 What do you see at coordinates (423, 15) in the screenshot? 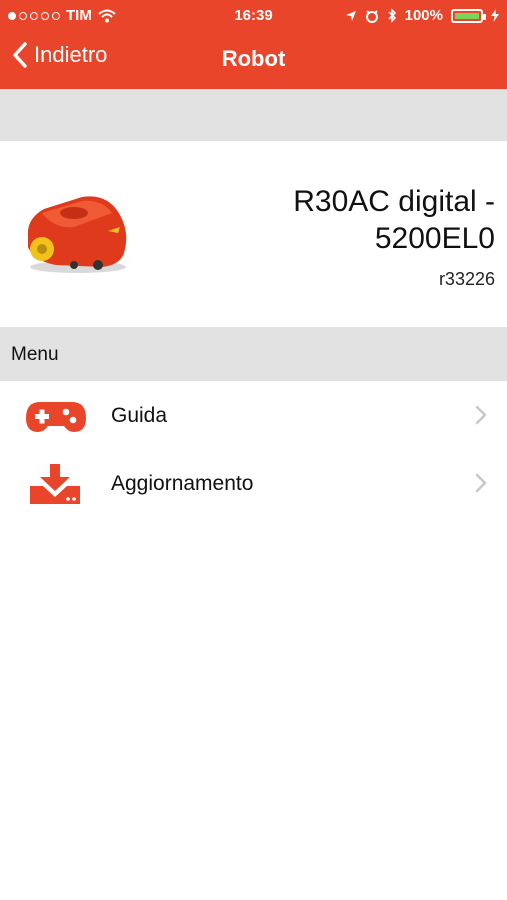
I see `battery-percent: 100%` at bounding box center [423, 15].